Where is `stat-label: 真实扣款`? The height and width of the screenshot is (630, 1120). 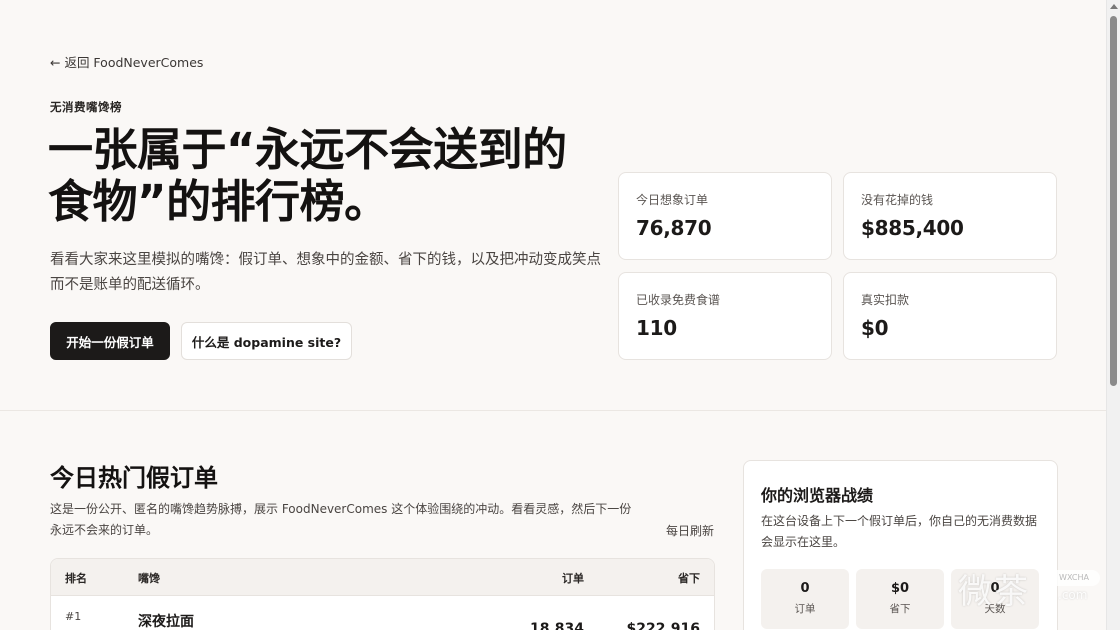 stat-label: 真实扣款 is located at coordinates (885, 300).